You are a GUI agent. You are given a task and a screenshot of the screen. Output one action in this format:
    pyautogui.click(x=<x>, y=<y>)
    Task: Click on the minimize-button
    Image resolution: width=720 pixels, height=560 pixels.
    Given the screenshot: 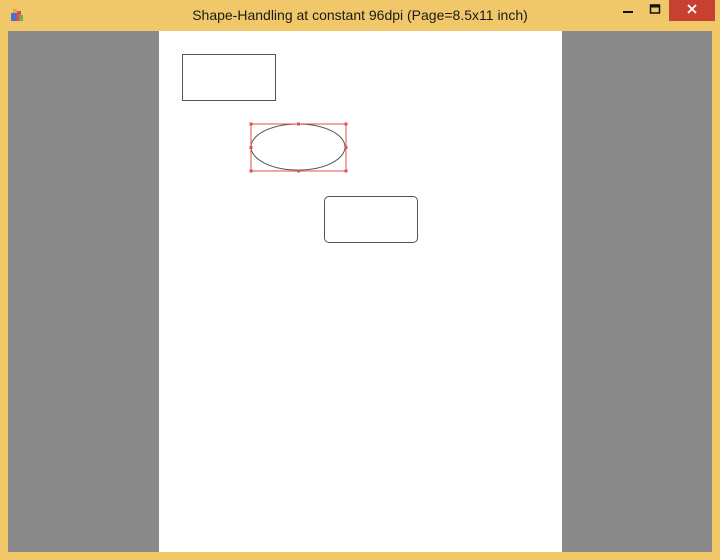 What is the action you would take?
    pyautogui.click(x=628, y=10)
    